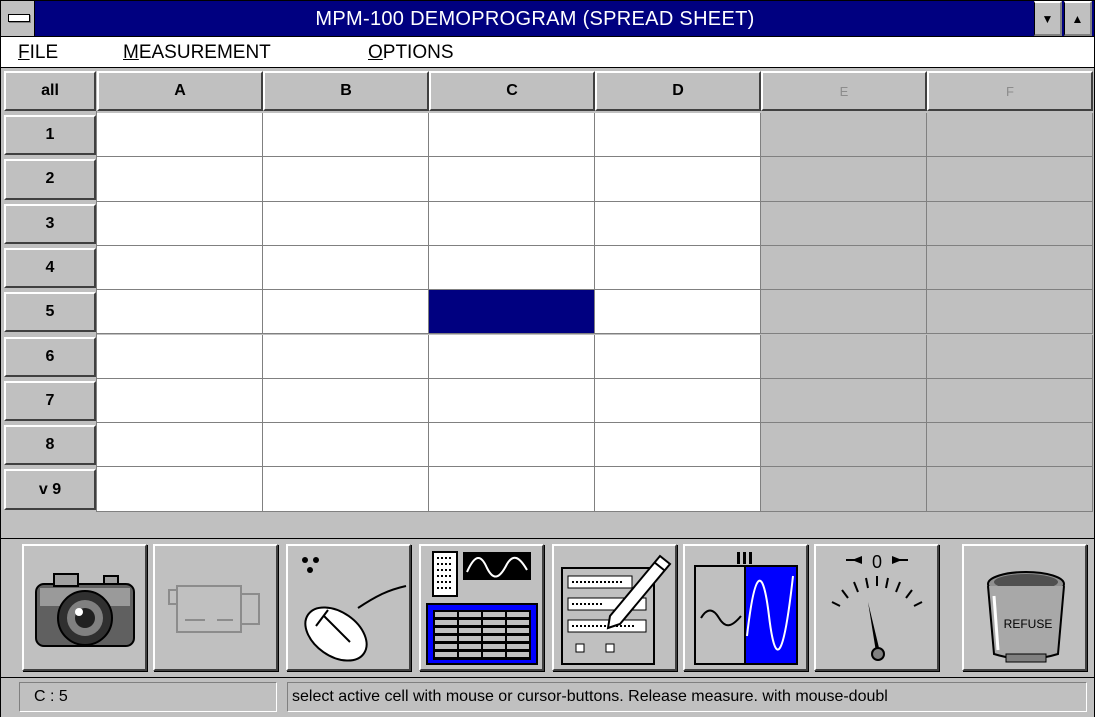  I want to click on cell-f4, so click(1010, 268).